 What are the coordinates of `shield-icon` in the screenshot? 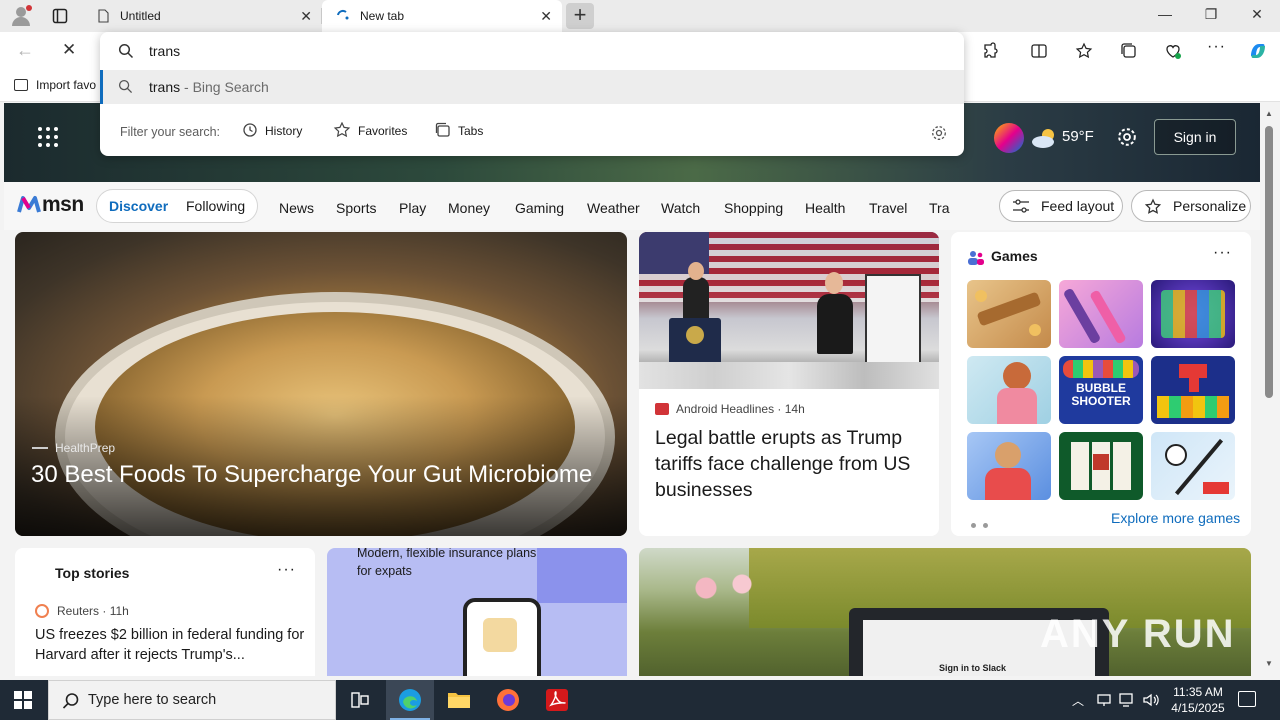 It's located at (500, 635).